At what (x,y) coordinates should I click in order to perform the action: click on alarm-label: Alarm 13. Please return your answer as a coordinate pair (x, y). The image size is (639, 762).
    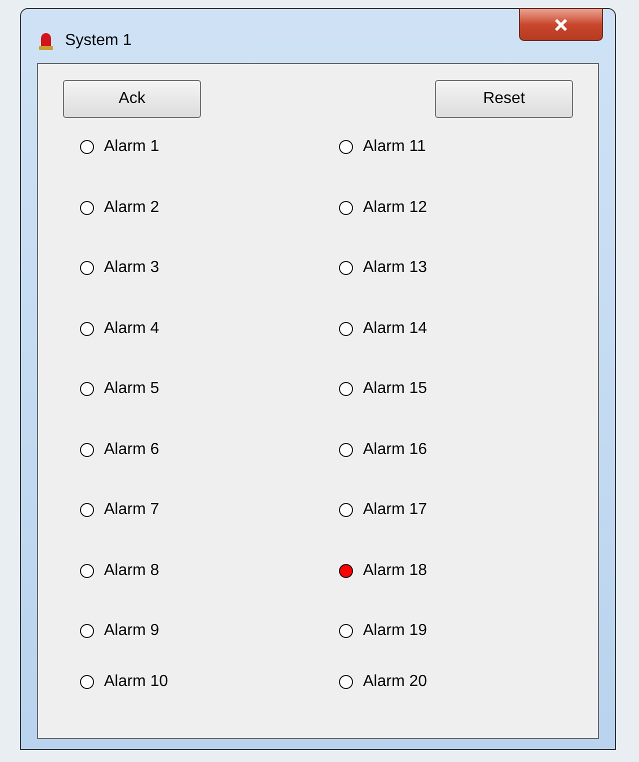
    Looking at the image, I should click on (395, 268).